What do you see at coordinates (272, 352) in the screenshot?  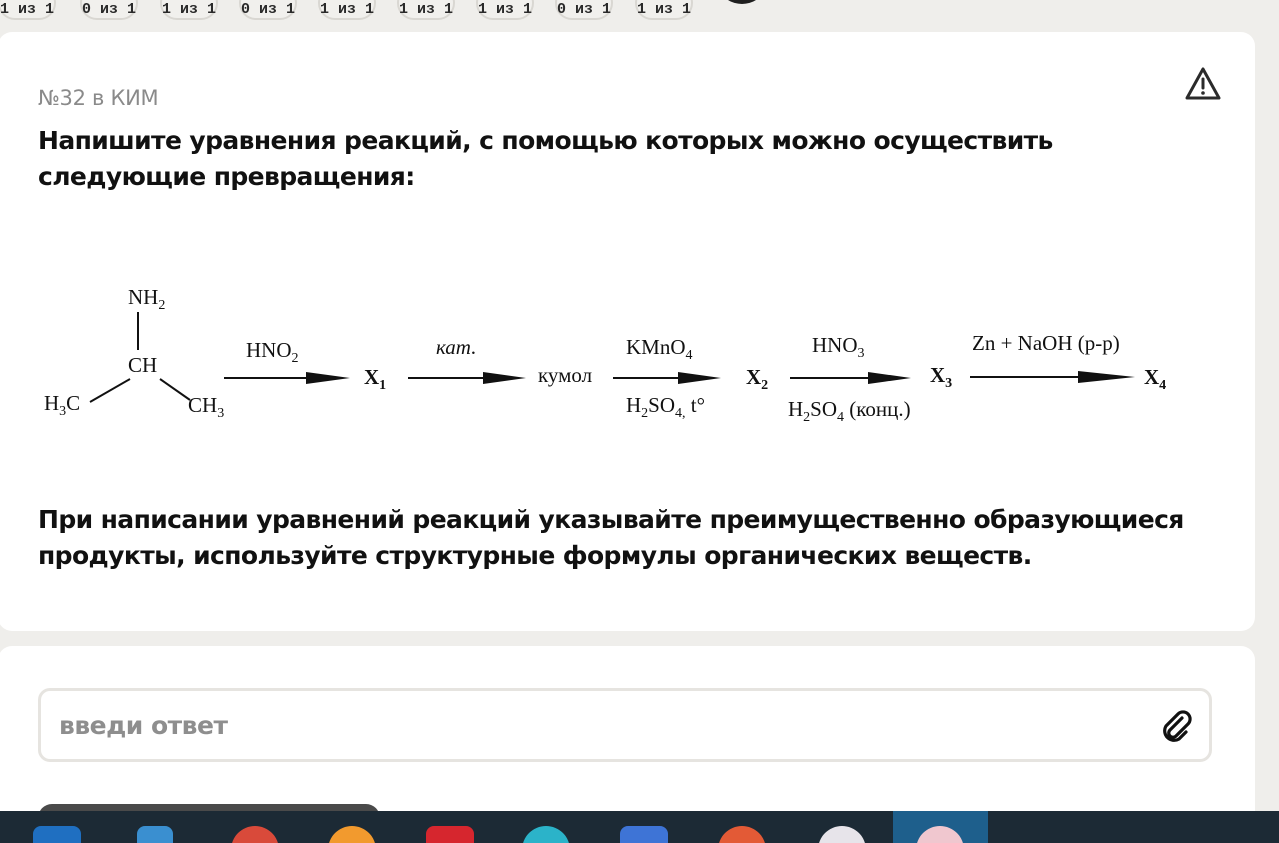 I see `step1-reagent: HNO2` at bounding box center [272, 352].